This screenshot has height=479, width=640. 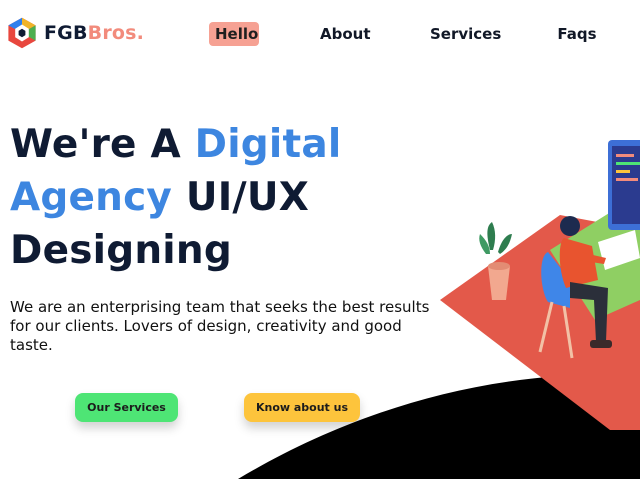 I want to click on know-about-us-button: Know about us, so click(x=302, y=407).